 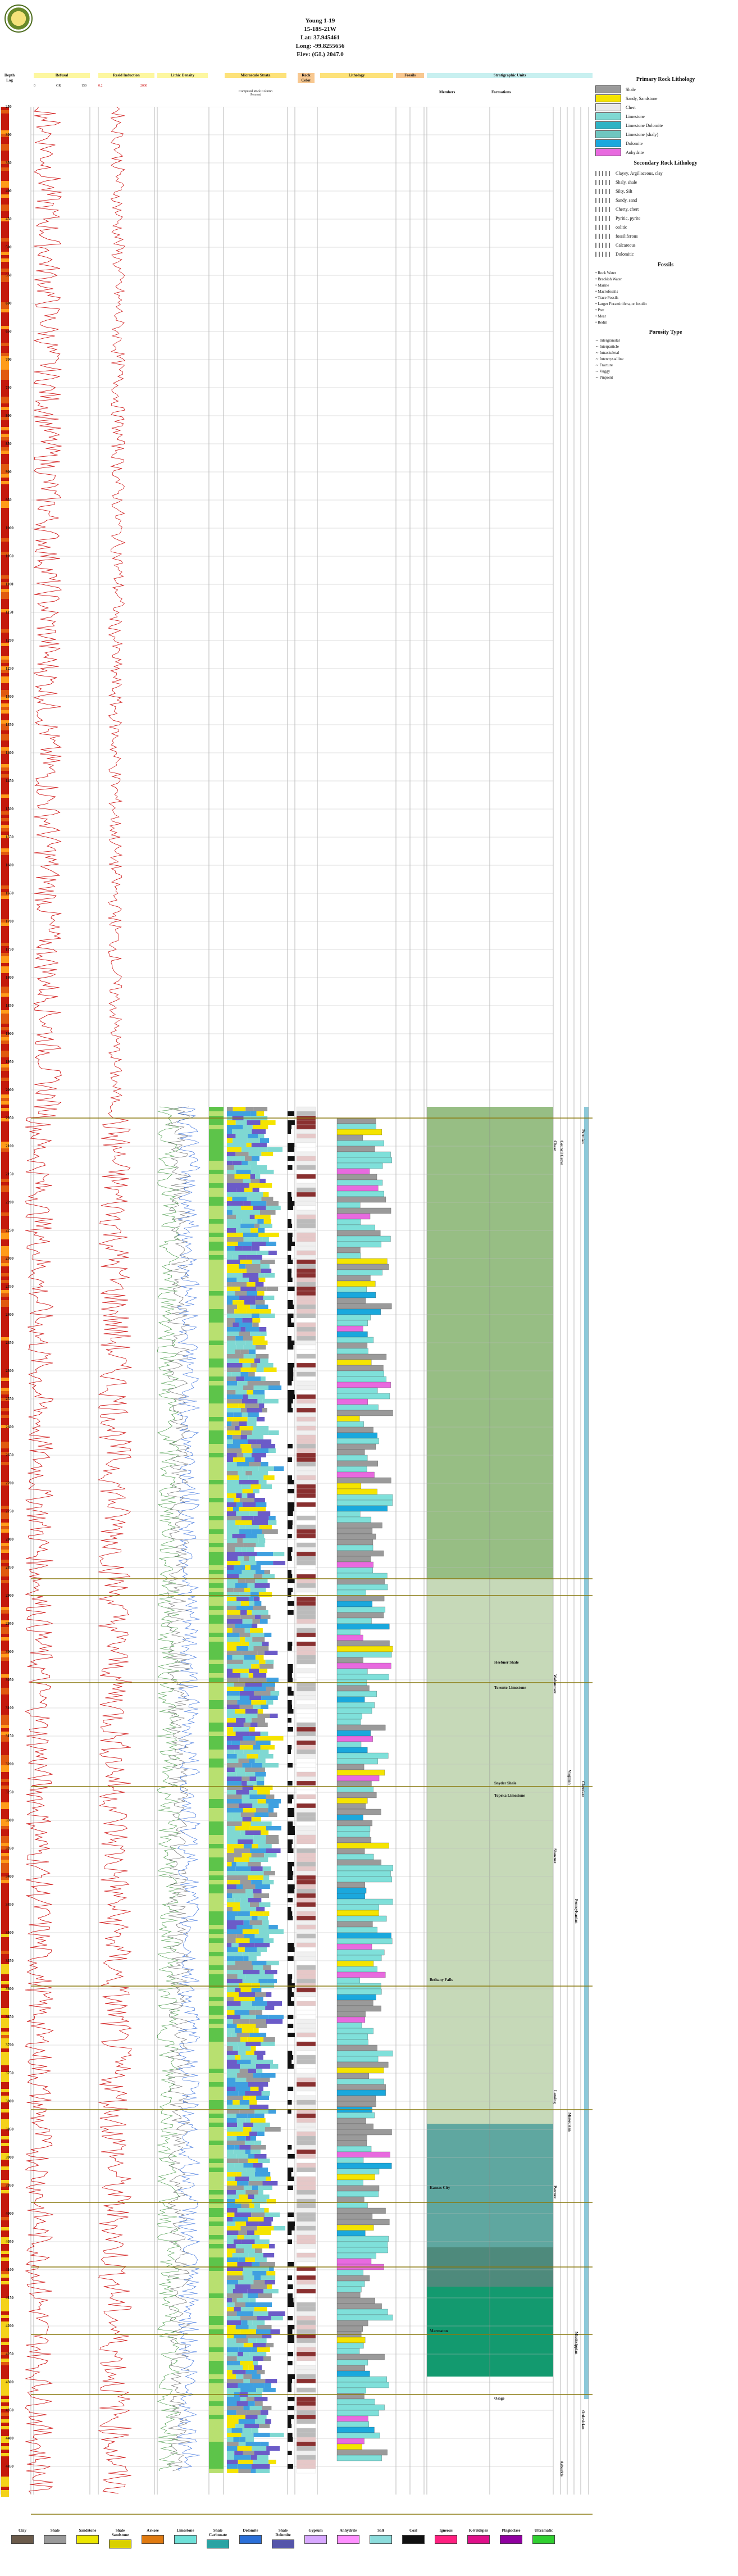 I want to click on depth-label: 900, so click(x=9, y=472).